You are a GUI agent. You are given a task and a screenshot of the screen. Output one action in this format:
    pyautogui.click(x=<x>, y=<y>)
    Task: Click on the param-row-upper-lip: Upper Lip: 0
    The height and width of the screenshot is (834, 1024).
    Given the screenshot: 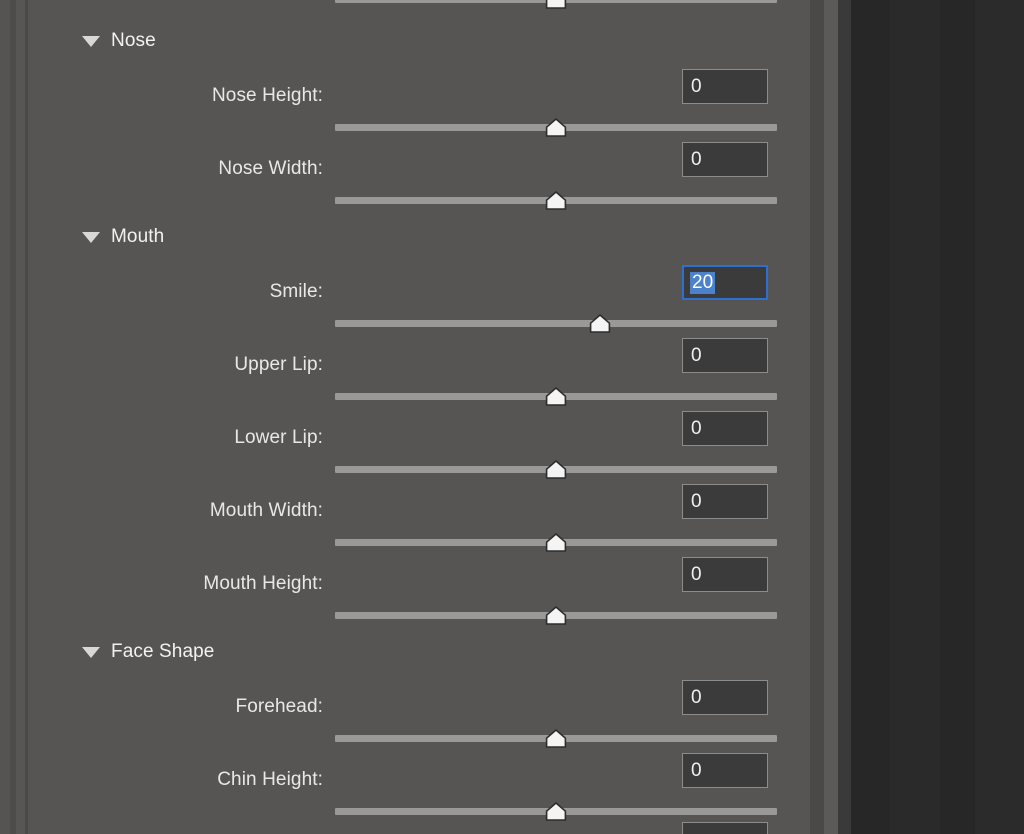 What is the action you would take?
    pyautogui.click(x=419, y=370)
    